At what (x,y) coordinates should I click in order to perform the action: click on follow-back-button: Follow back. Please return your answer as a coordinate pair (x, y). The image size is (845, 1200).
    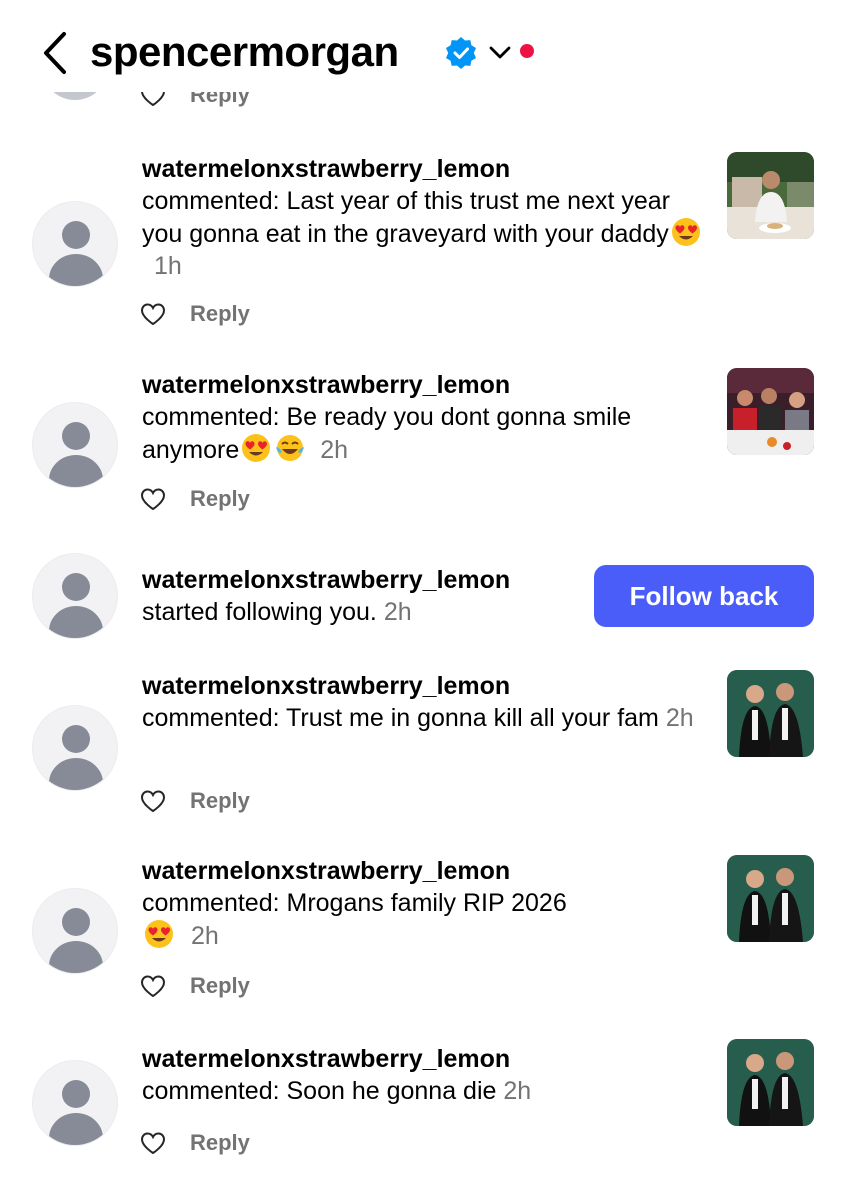
    Looking at the image, I should click on (704, 596).